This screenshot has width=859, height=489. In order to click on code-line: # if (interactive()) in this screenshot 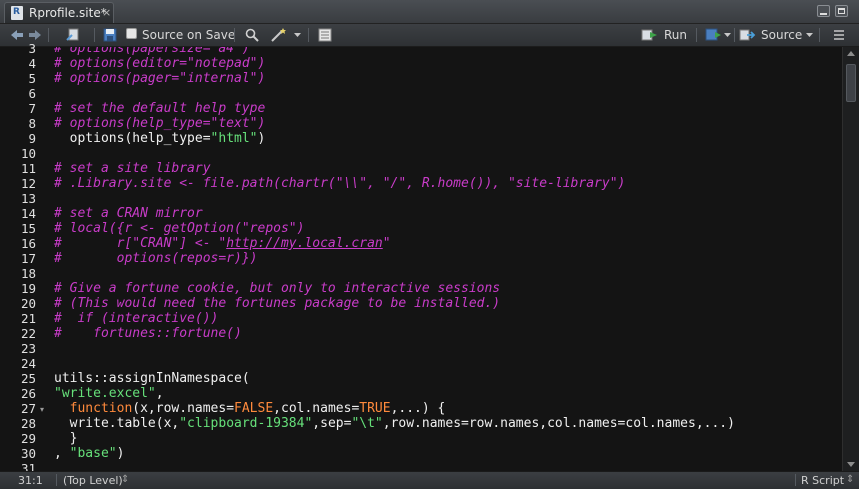, I will do `click(136, 318)`.